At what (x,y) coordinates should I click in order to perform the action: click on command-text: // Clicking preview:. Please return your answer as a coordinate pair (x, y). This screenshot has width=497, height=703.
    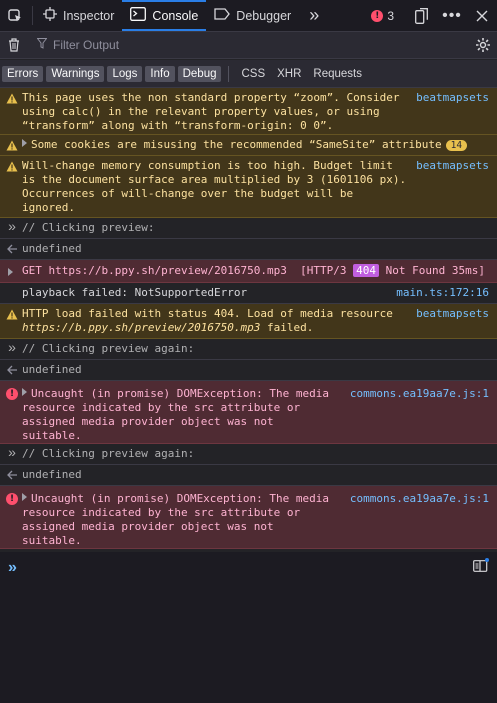
    Looking at the image, I should click on (88, 227).